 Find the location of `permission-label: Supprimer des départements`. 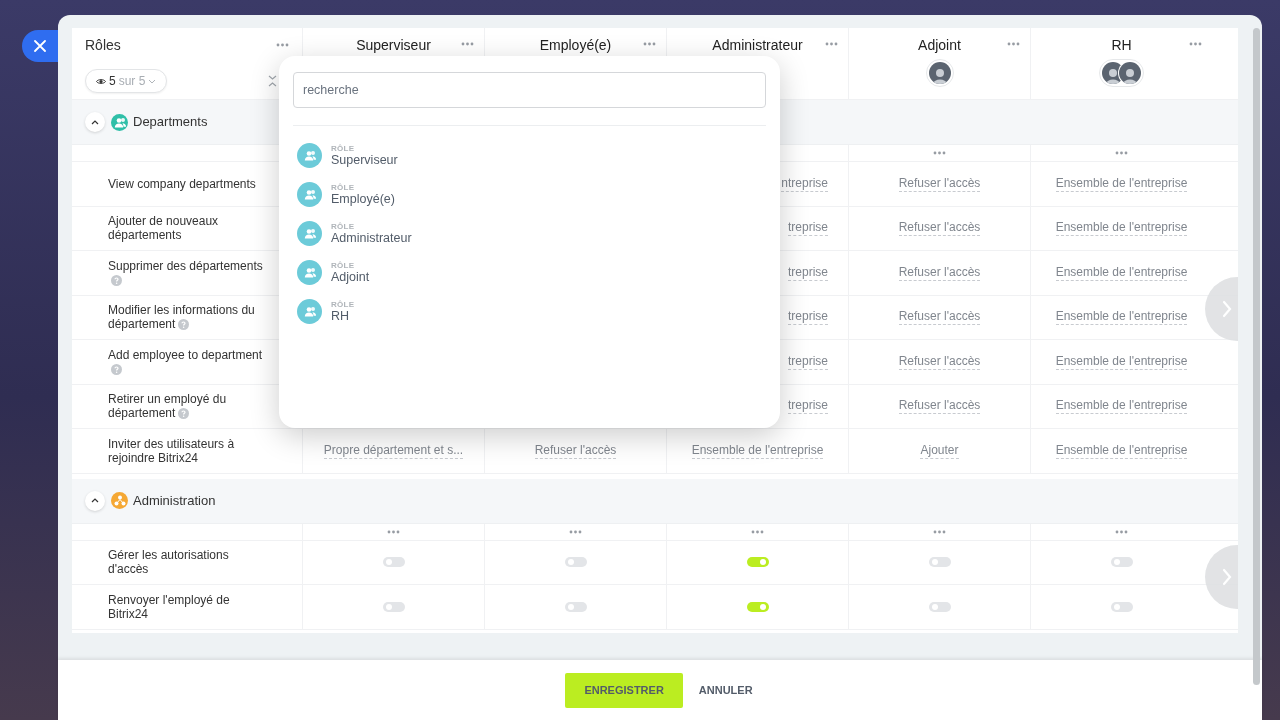

permission-label: Supprimer des départements is located at coordinates (189, 272).